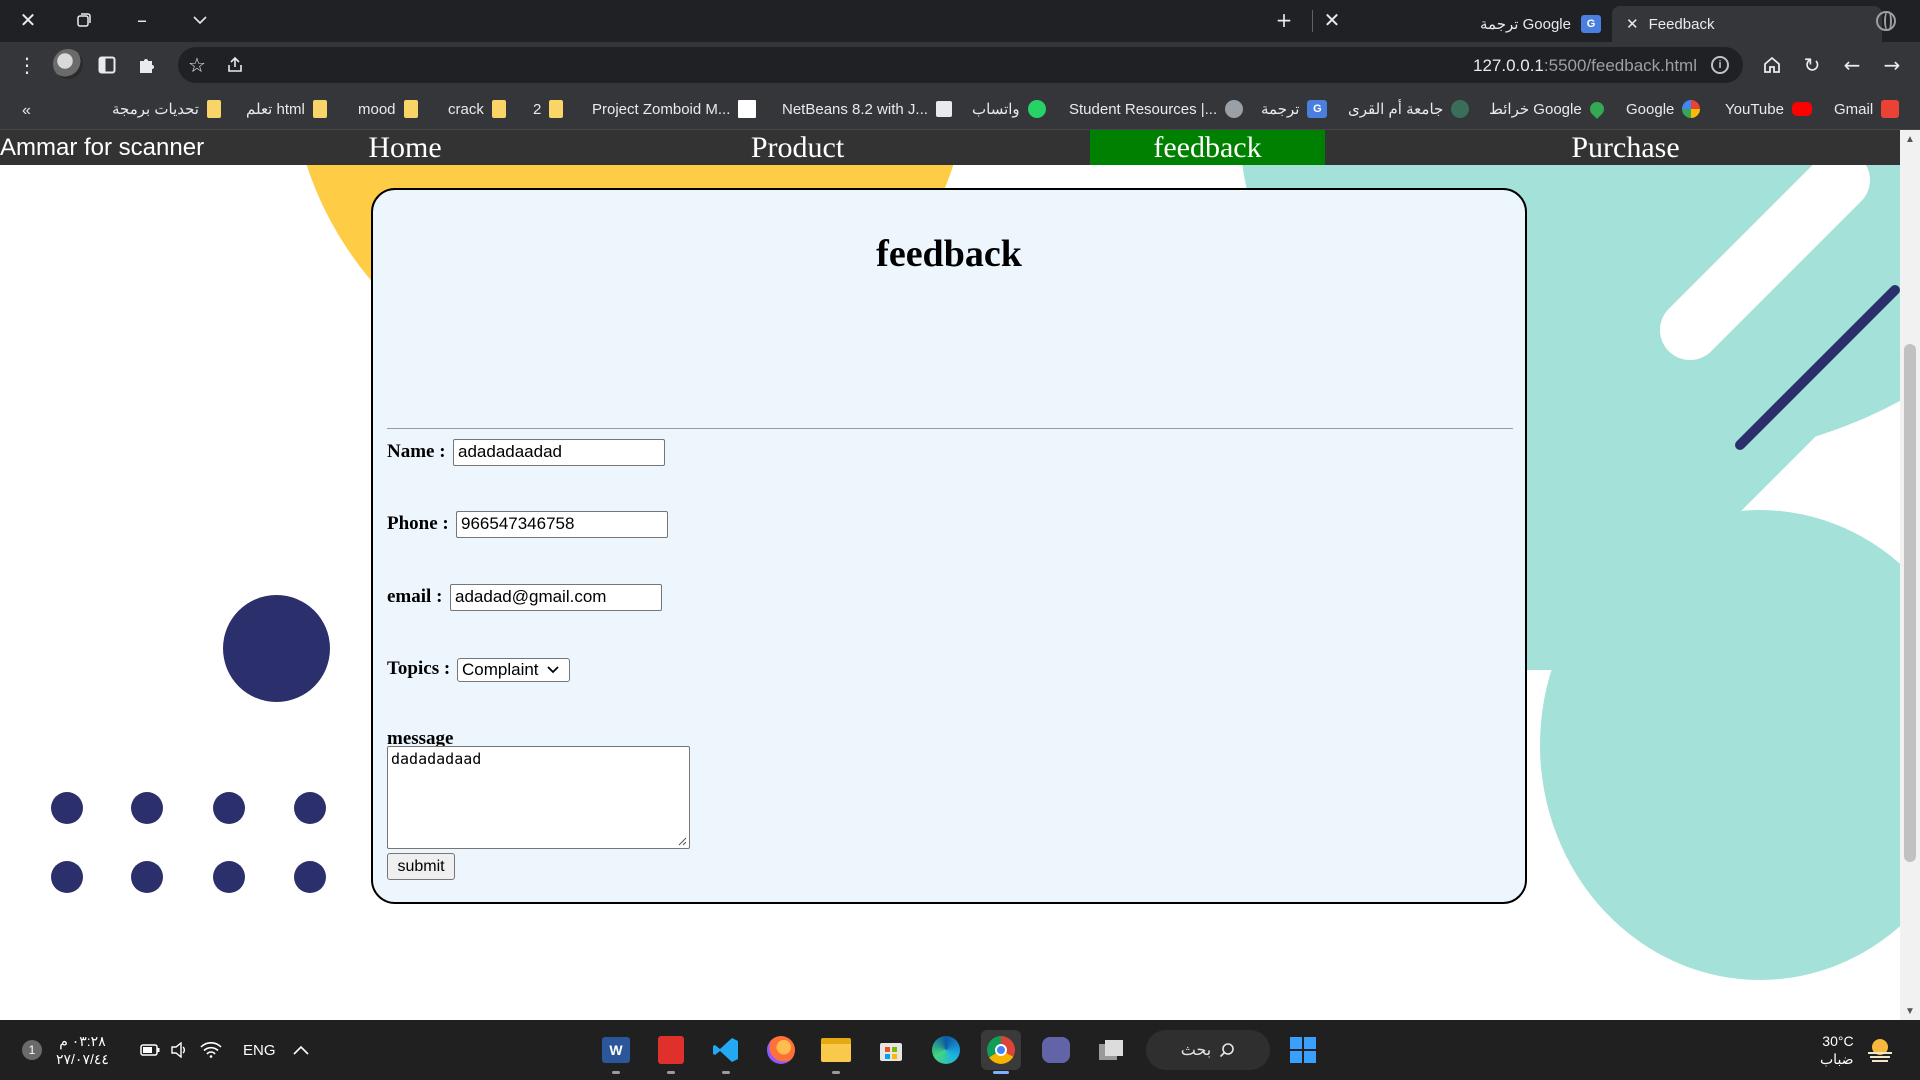  I want to click on restore-window-icon, so click(84, 20).